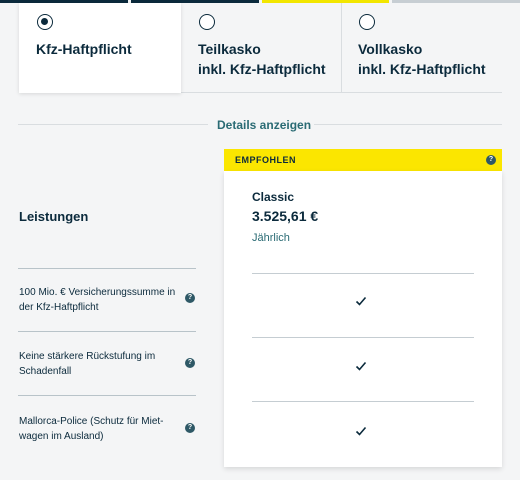 This screenshot has height=480, width=520. I want to click on tab-label: Teilkasko inkl. Kfz-Haftpflicht, so click(262, 59).